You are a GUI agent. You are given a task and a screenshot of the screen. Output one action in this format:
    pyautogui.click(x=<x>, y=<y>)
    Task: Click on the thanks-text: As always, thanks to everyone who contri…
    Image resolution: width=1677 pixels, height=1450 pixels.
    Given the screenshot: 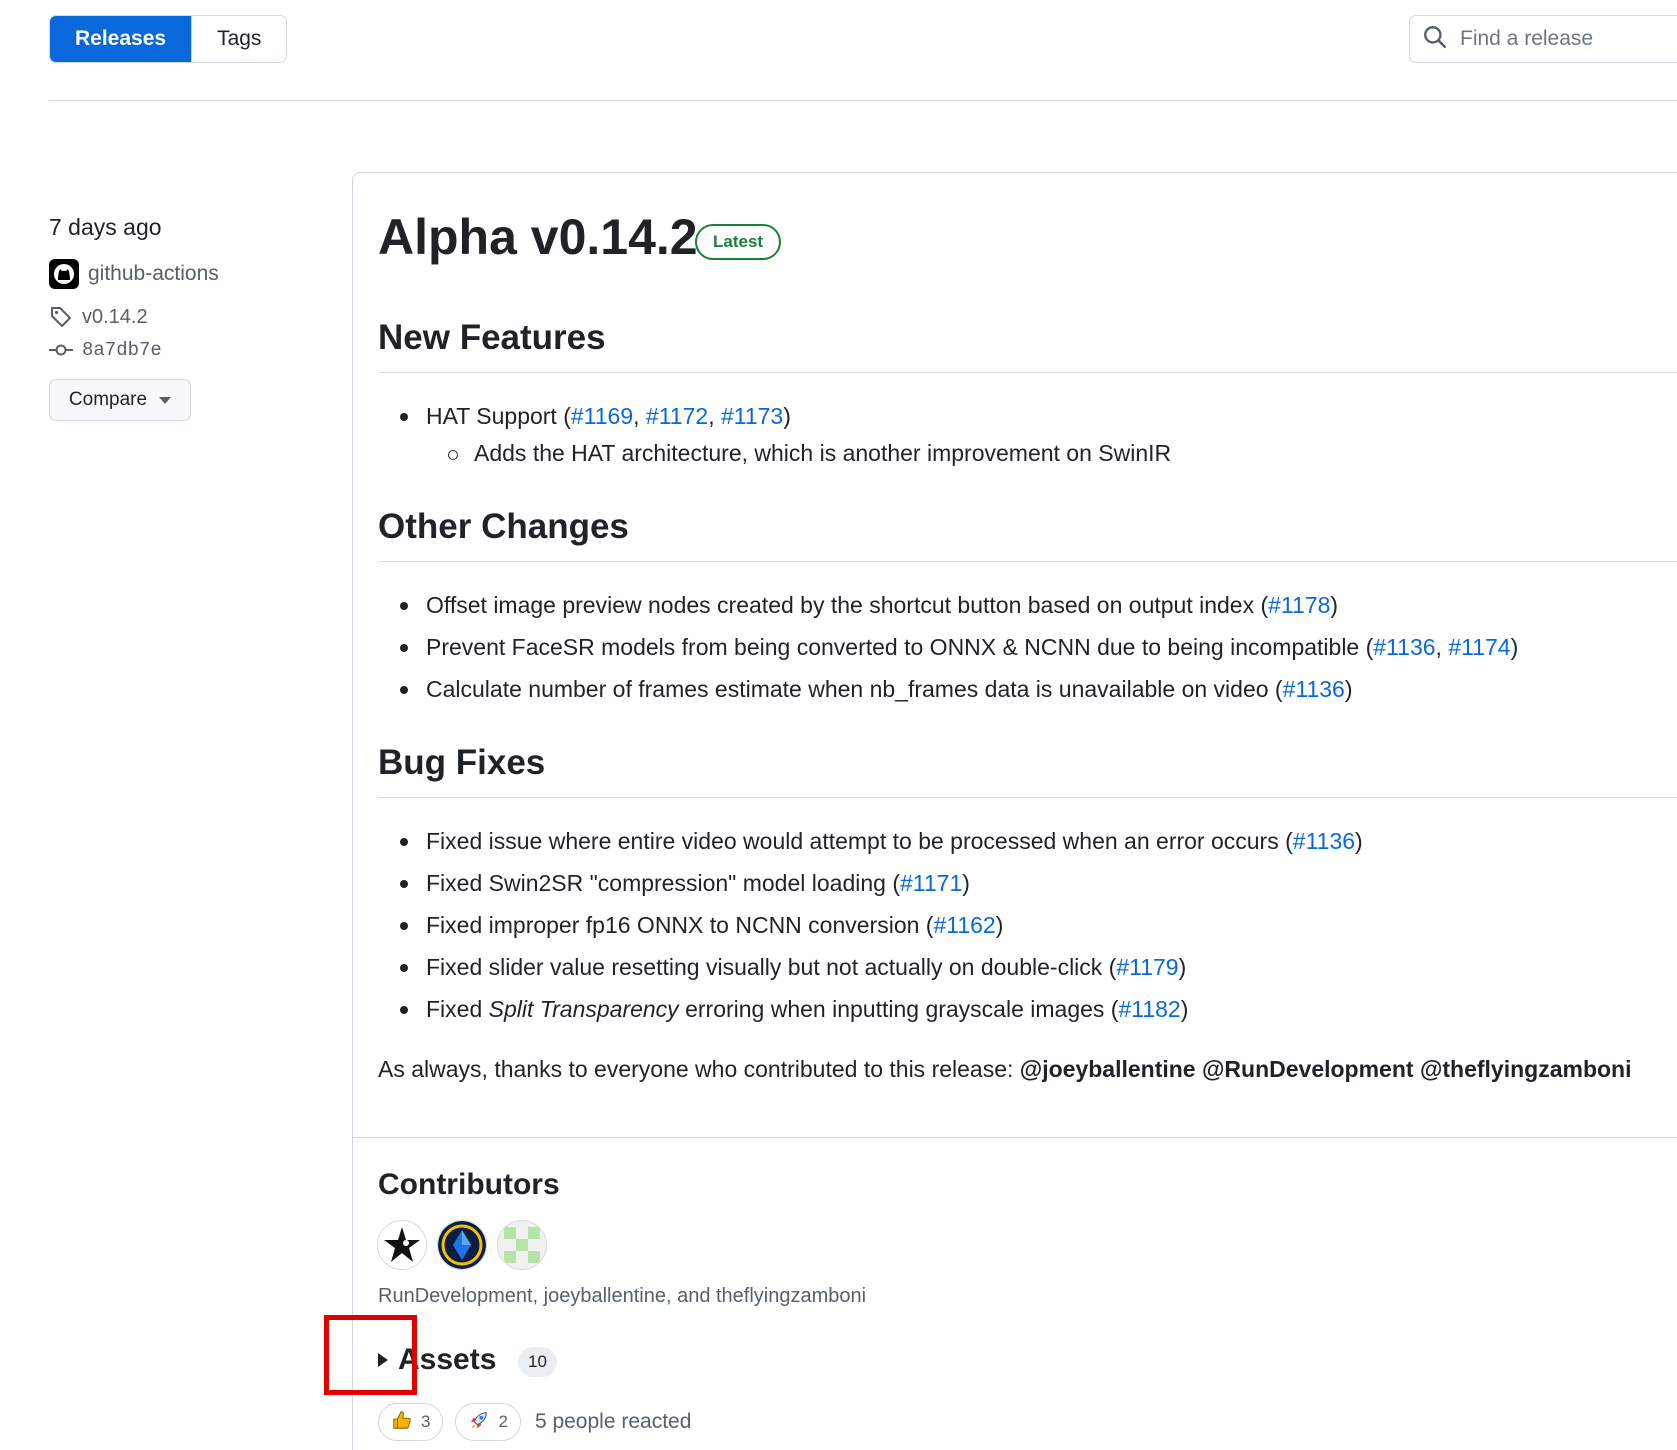 What is the action you would take?
    pyautogui.click(x=1005, y=1069)
    